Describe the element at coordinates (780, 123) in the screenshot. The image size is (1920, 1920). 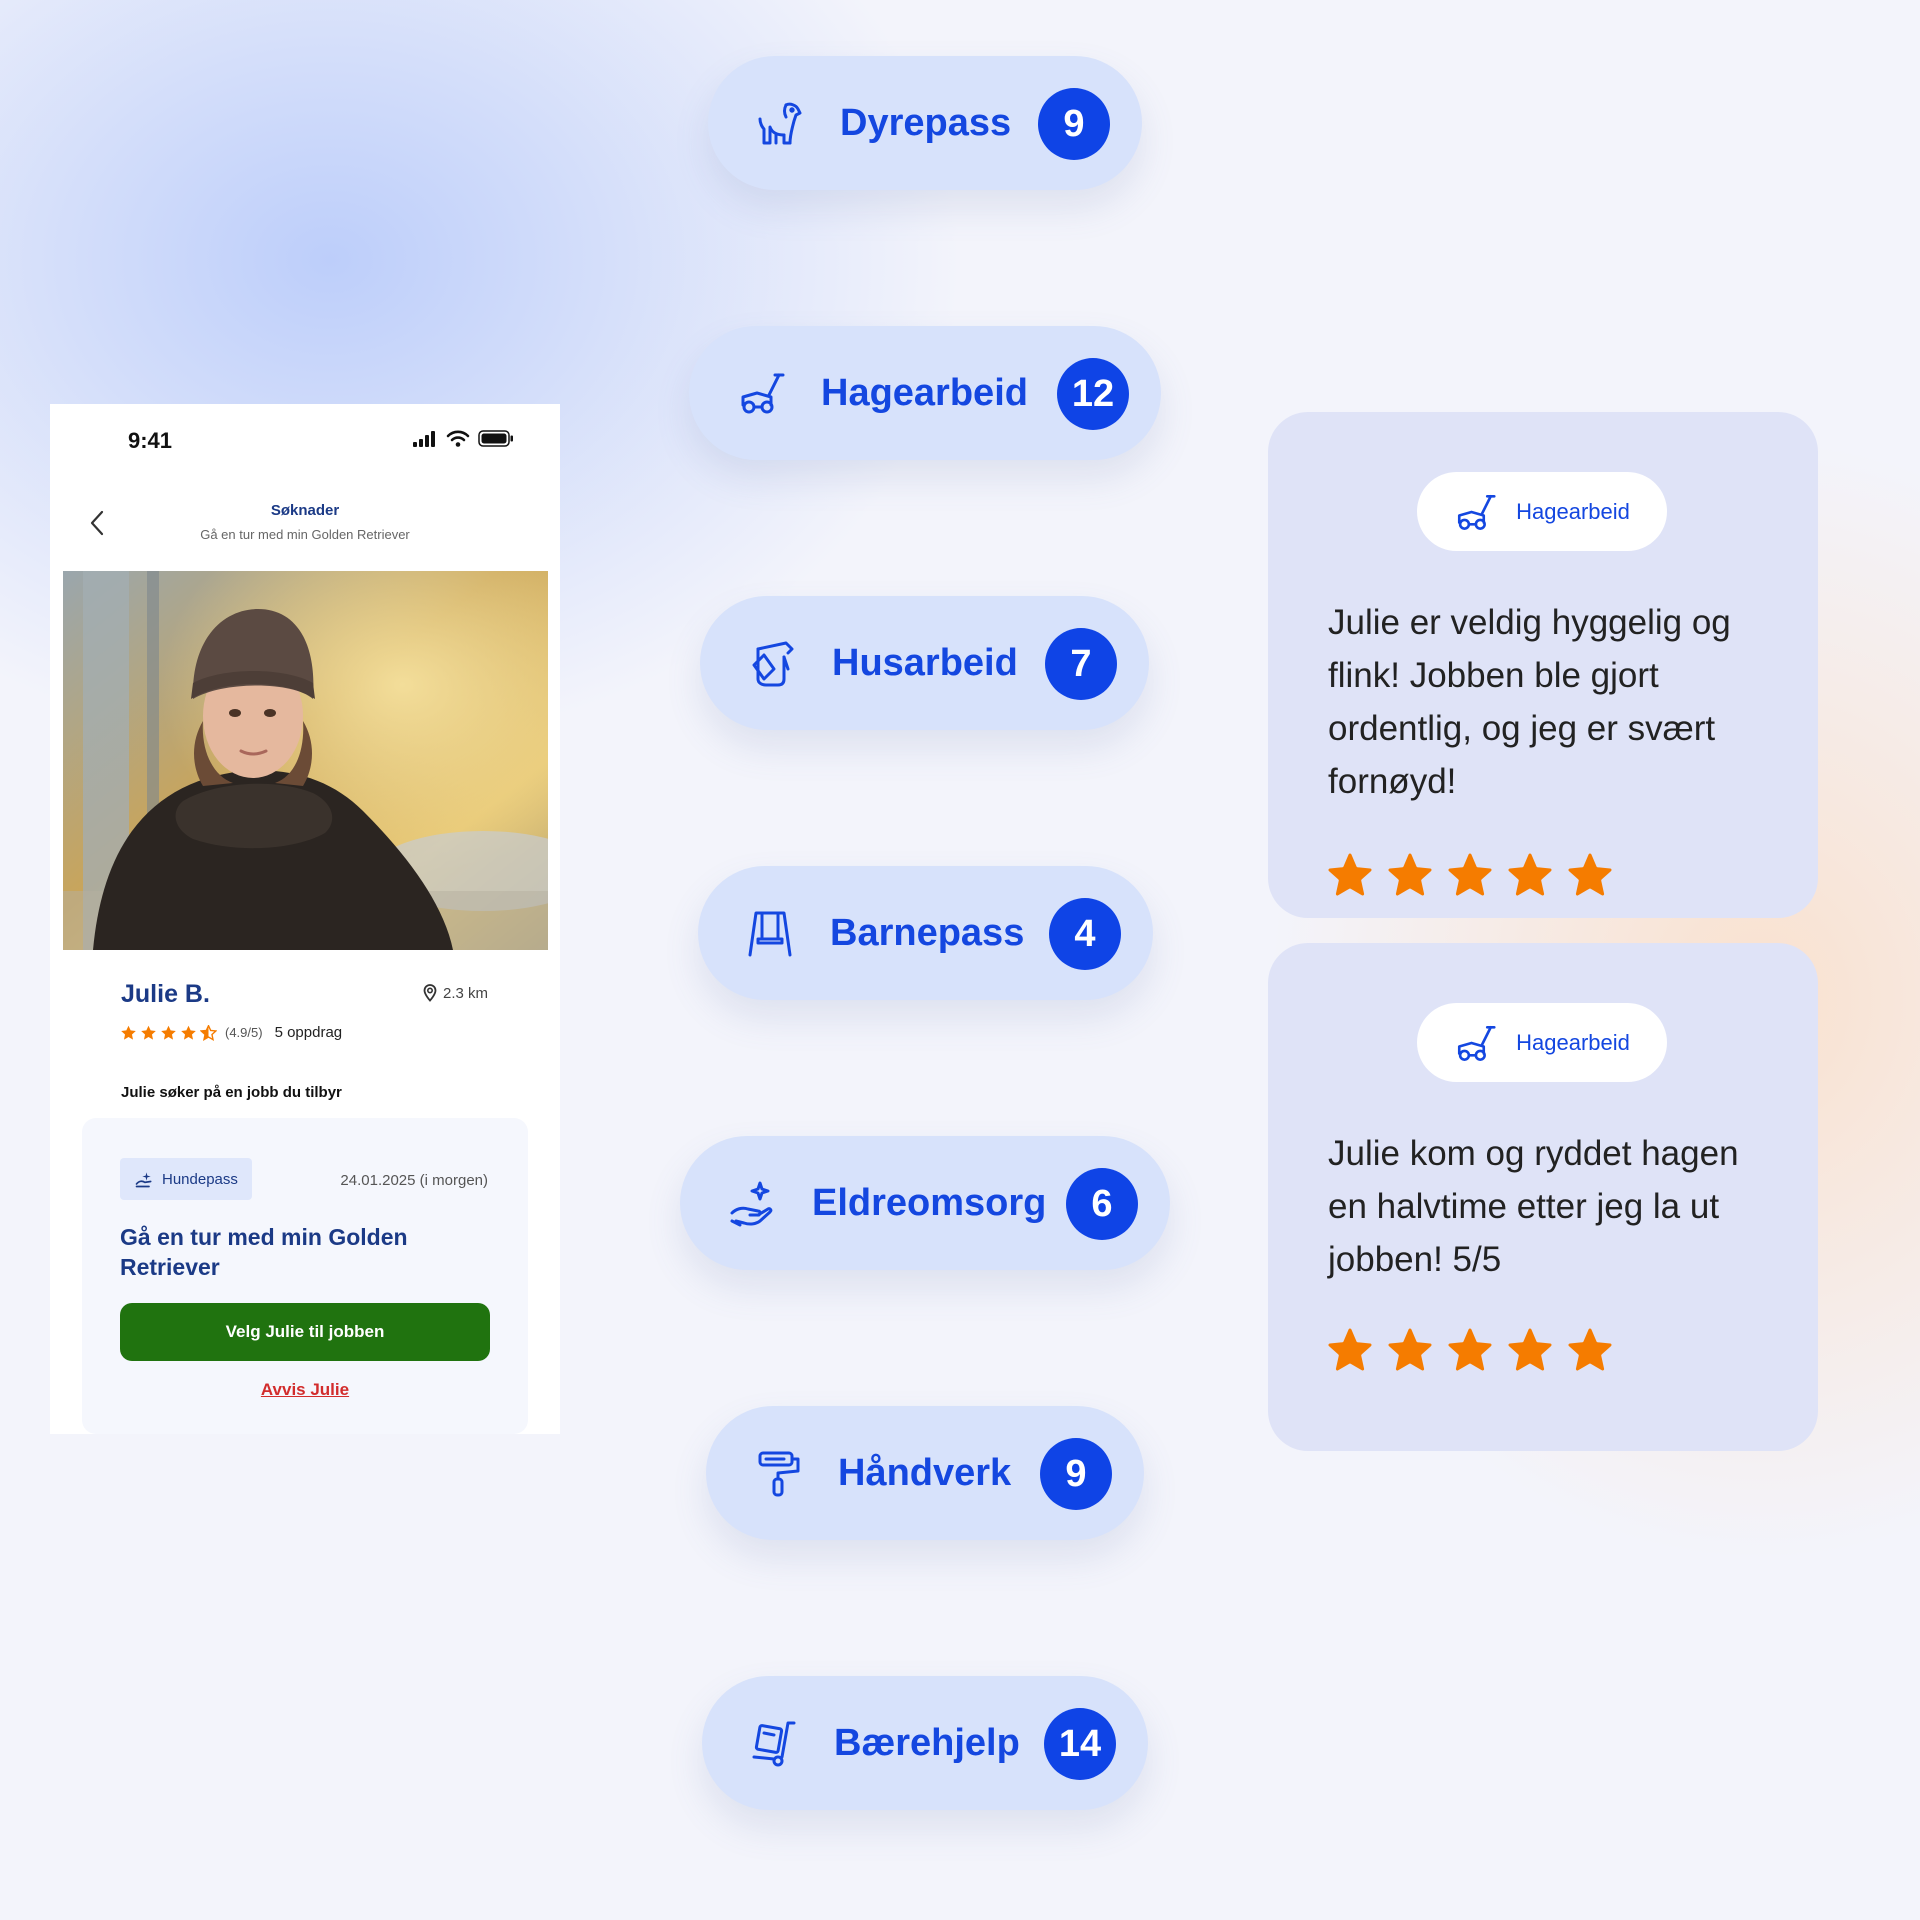
I see `dog-icon` at that location.